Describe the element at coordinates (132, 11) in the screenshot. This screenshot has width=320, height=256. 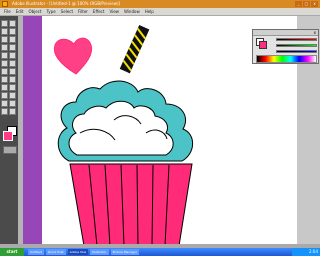
I see `menu-window: Window` at that location.